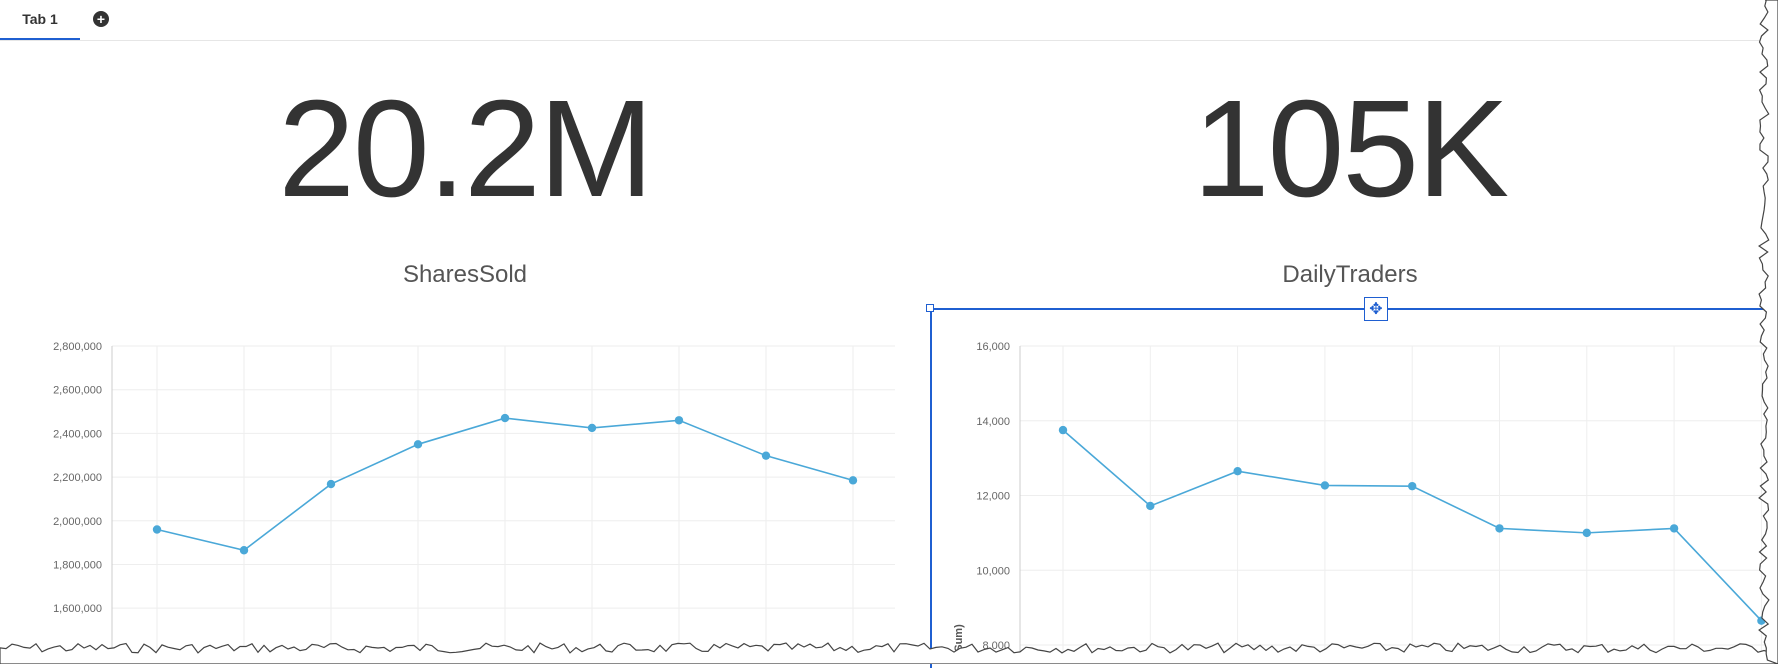  Describe the element at coordinates (931, 488) in the screenshot. I see `selection-border-left` at that location.